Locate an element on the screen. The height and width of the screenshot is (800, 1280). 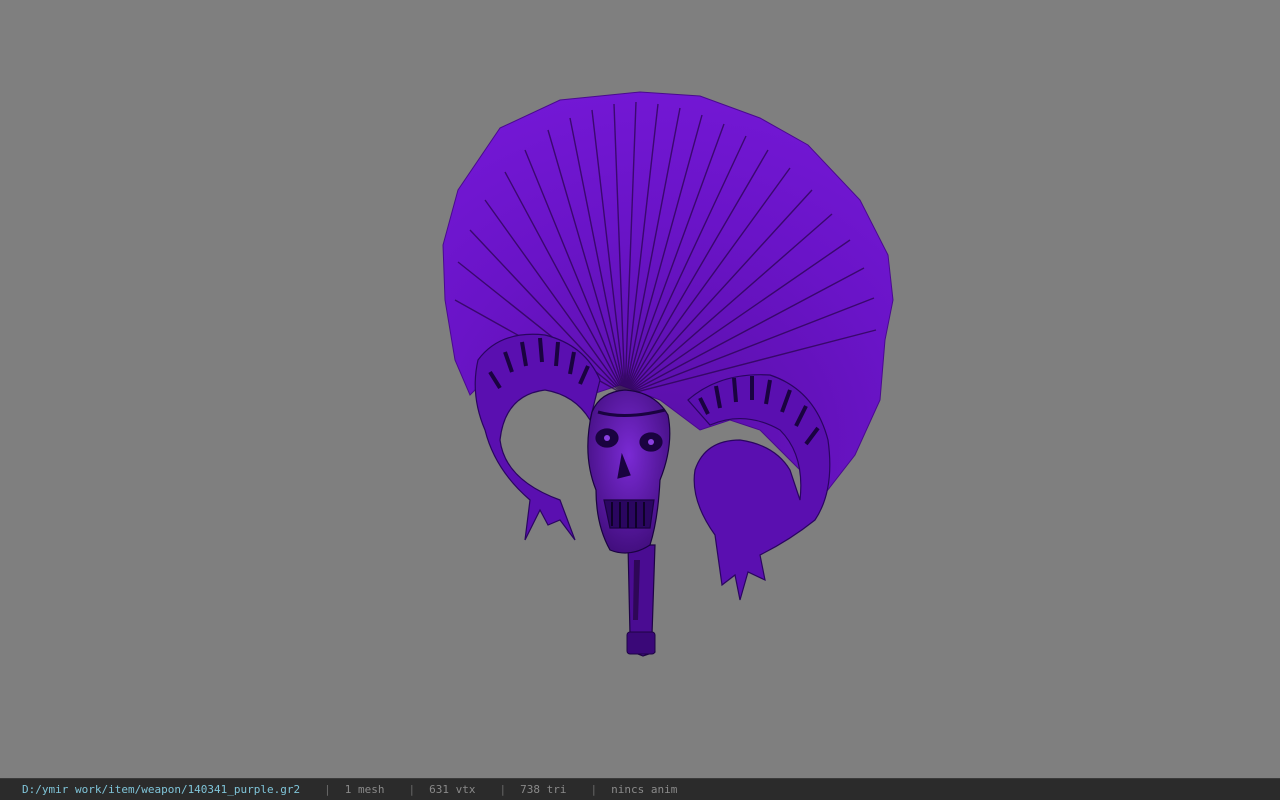
vertex-count: 631 vtx is located at coordinates (452, 789).